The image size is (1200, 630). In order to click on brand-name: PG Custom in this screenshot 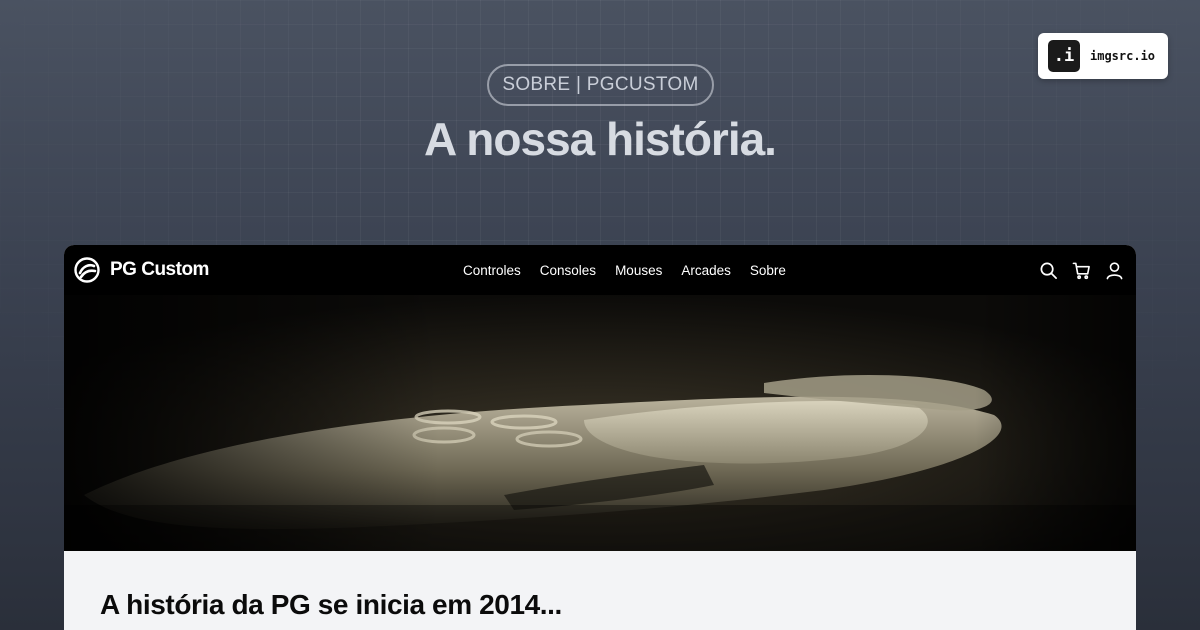, I will do `click(159, 269)`.